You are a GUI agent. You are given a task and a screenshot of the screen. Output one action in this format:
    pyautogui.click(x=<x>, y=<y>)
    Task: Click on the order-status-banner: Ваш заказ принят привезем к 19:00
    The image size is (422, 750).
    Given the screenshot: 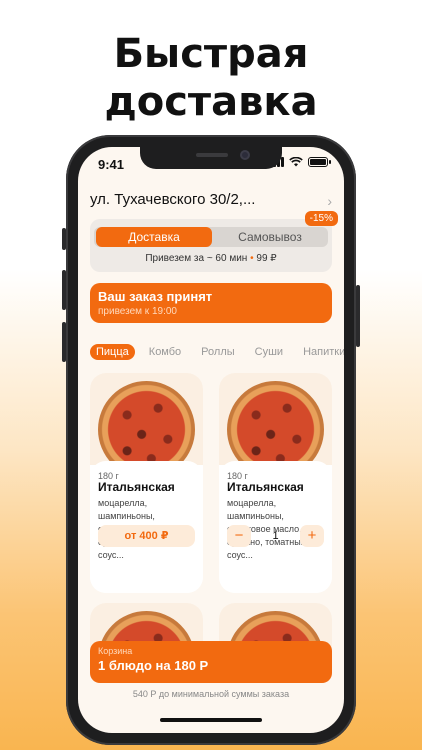 What is the action you would take?
    pyautogui.click(x=211, y=303)
    